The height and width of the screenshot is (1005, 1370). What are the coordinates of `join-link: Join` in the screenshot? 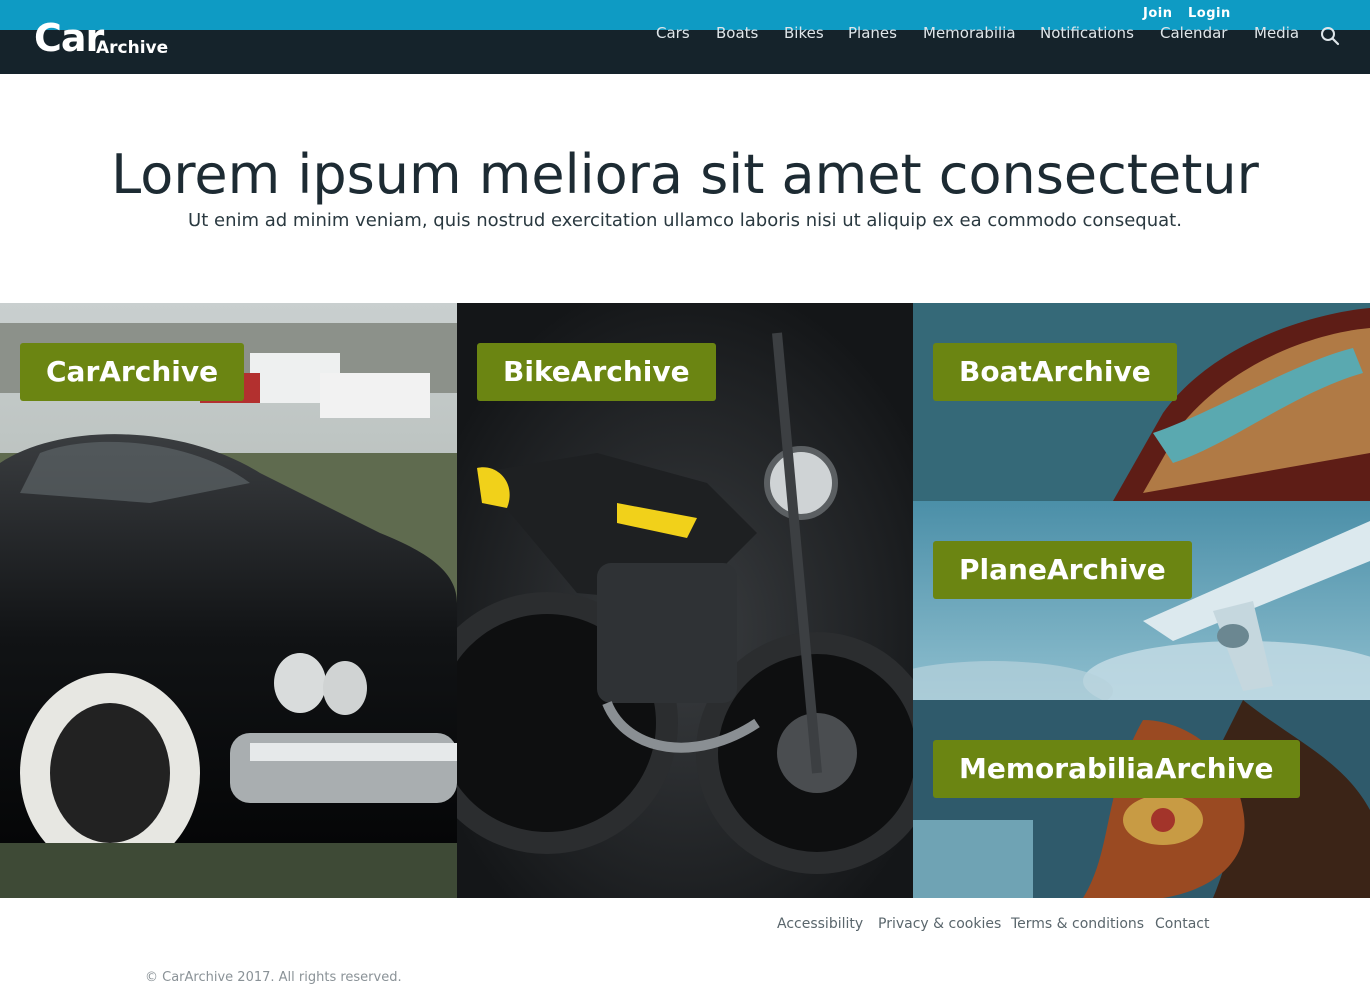 It's located at (1157, 13).